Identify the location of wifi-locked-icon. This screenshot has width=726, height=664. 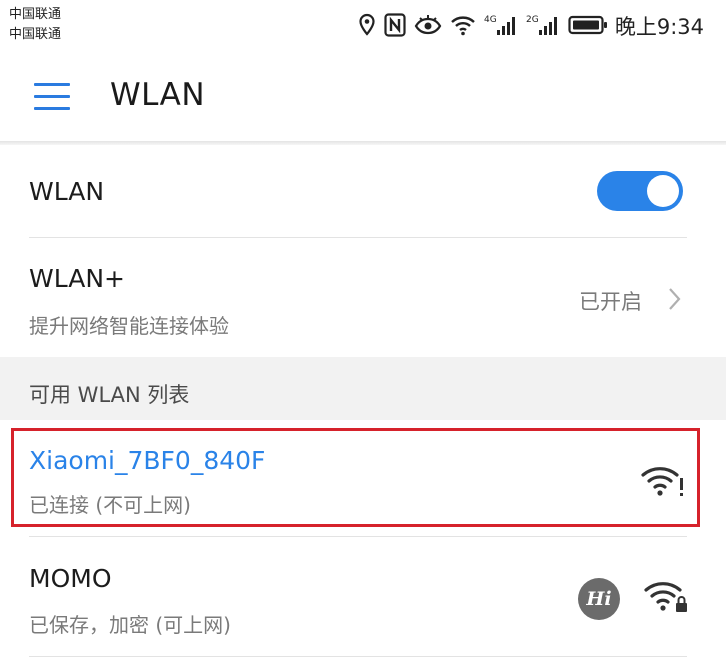
(665, 597).